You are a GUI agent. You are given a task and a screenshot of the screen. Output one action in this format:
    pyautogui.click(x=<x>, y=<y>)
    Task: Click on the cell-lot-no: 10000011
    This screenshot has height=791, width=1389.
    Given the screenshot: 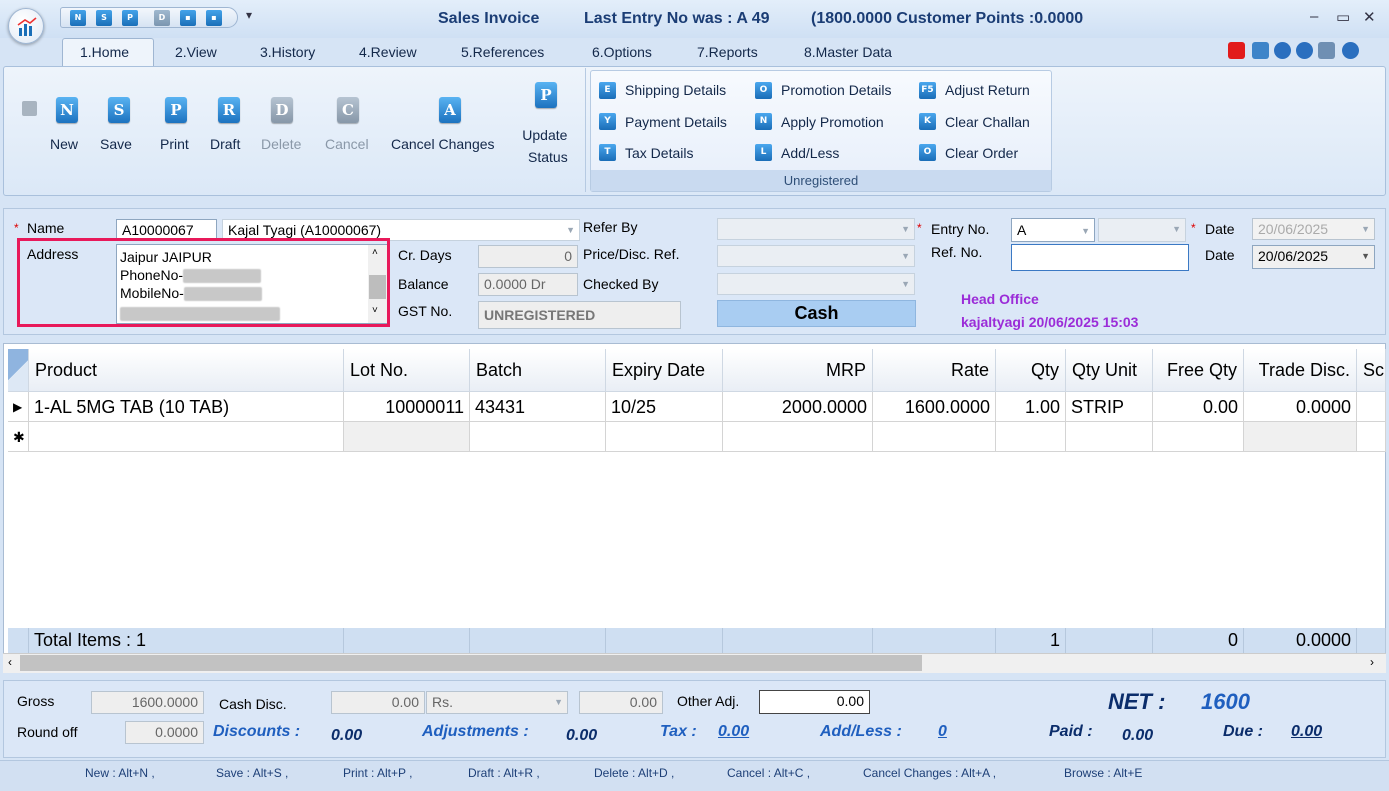 What is the action you would take?
    pyautogui.click(x=407, y=407)
    